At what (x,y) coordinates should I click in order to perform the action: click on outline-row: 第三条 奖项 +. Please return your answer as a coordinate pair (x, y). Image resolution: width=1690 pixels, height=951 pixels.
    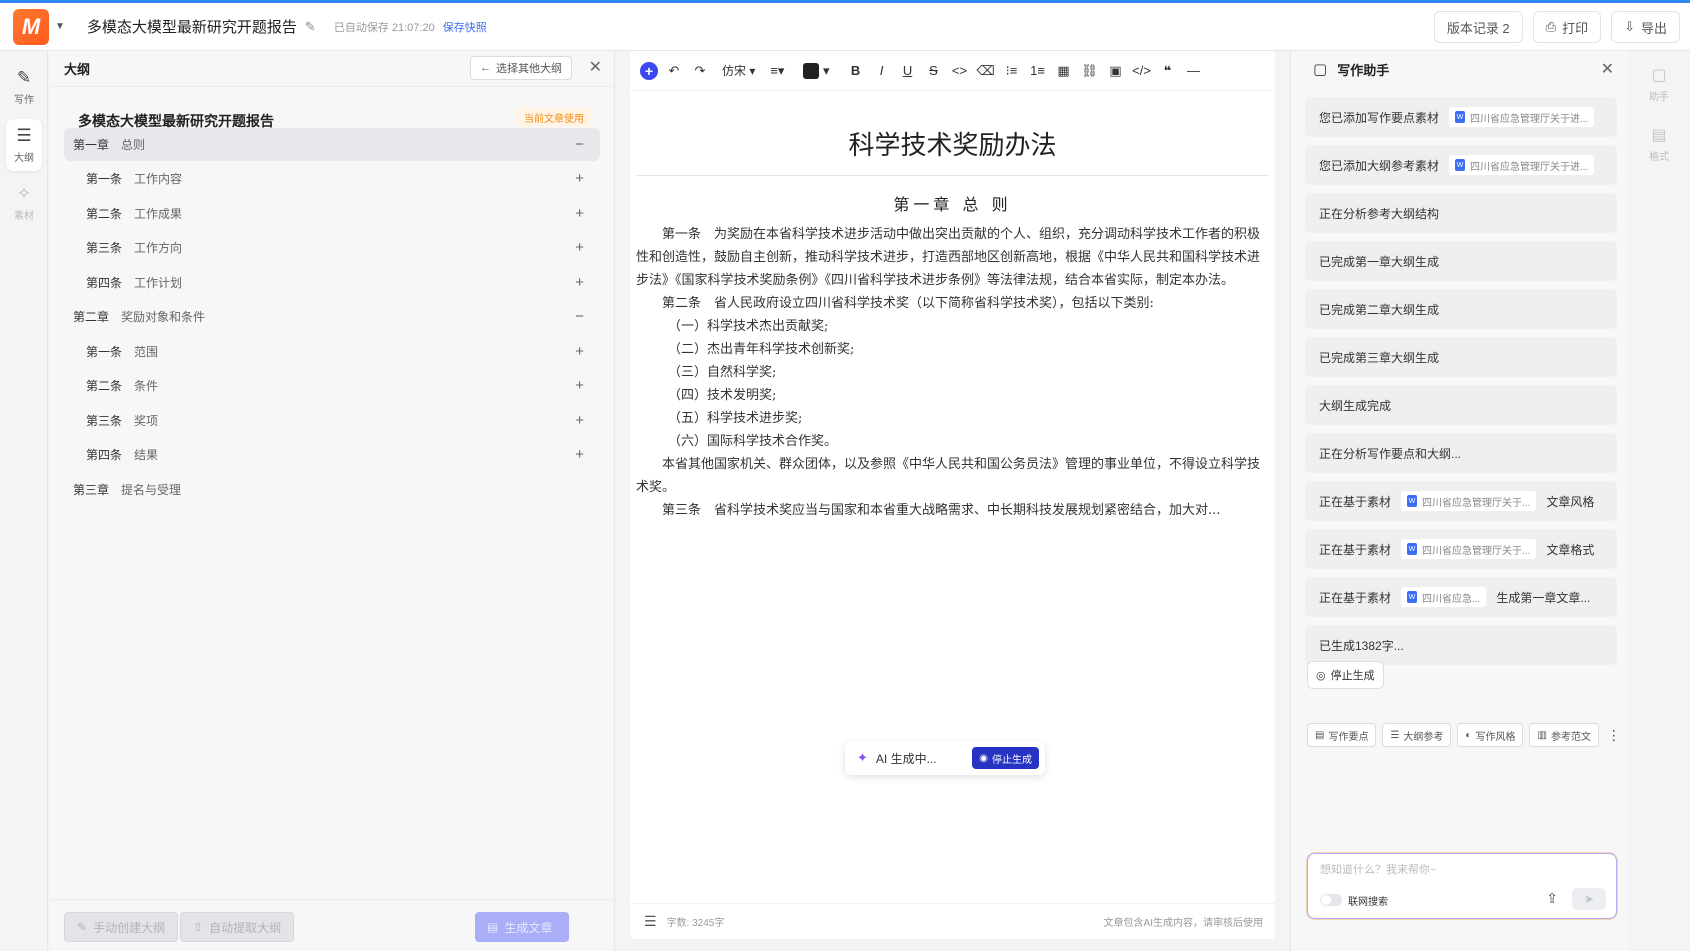
    Looking at the image, I should click on (332, 420).